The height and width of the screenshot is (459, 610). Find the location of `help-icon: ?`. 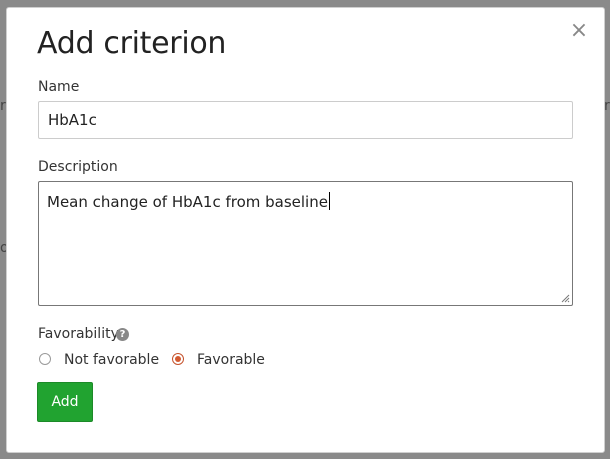

help-icon: ? is located at coordinates (122, 334).